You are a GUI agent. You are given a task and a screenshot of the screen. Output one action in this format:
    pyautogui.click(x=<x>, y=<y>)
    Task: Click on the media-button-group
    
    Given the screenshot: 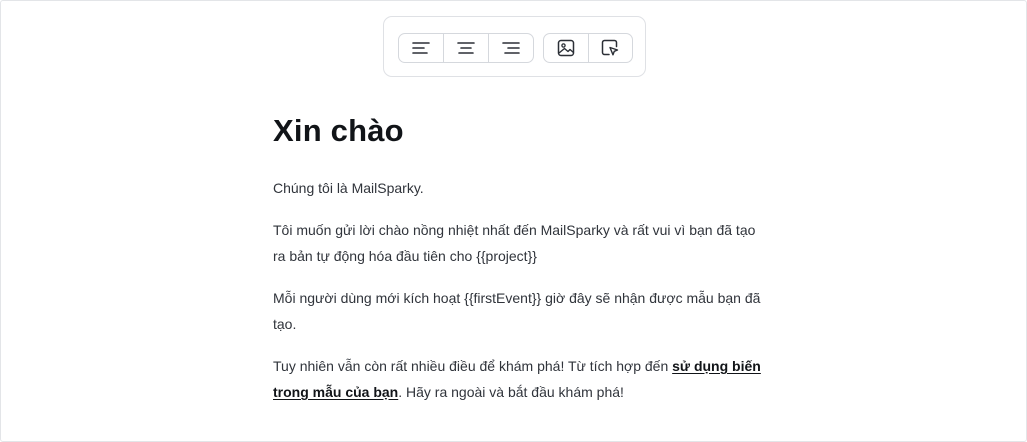 What is the action you would take?
    pyautogui.click(x=588, y=48)
    